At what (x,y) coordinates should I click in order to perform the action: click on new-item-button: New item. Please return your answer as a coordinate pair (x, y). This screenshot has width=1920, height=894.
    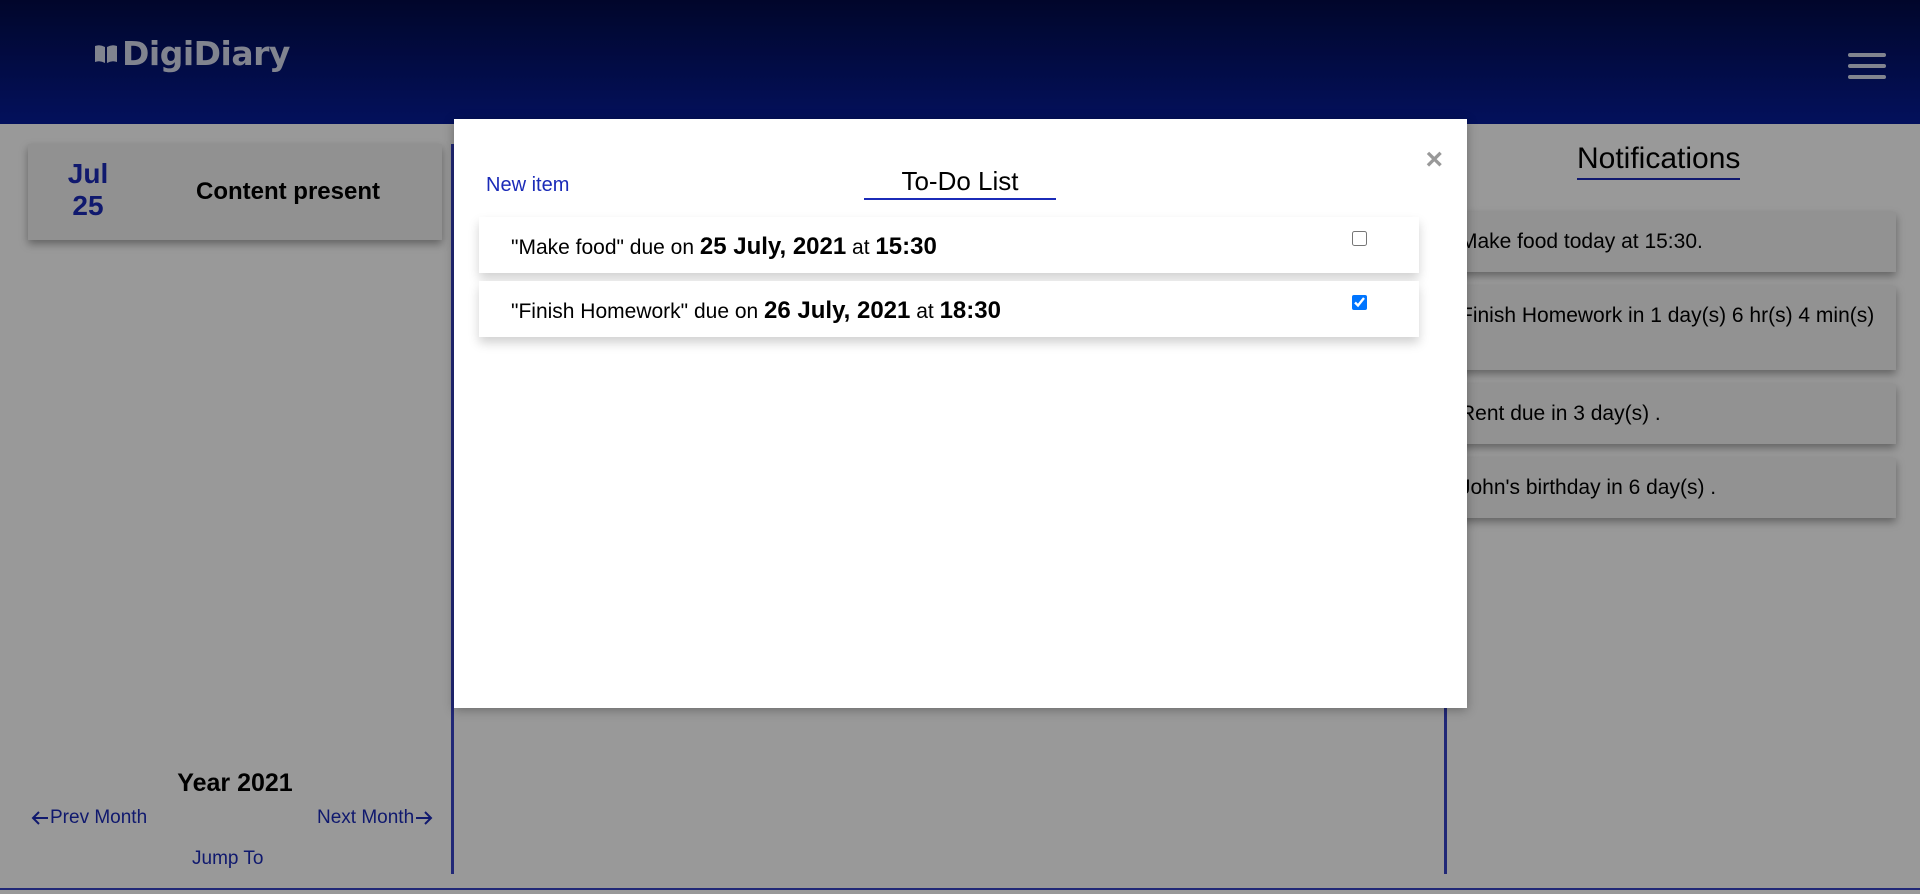
    Looking at the image, I should click on (527, 185).